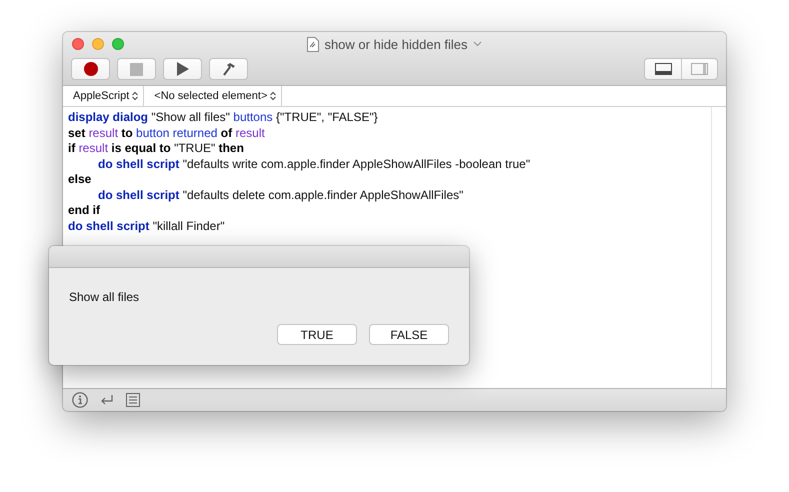 The image size is (789, 492). What do you see at coordinates (681, 69) in the screenshot?
I see `panel-toggle-control` at bounding box center [681, 69].